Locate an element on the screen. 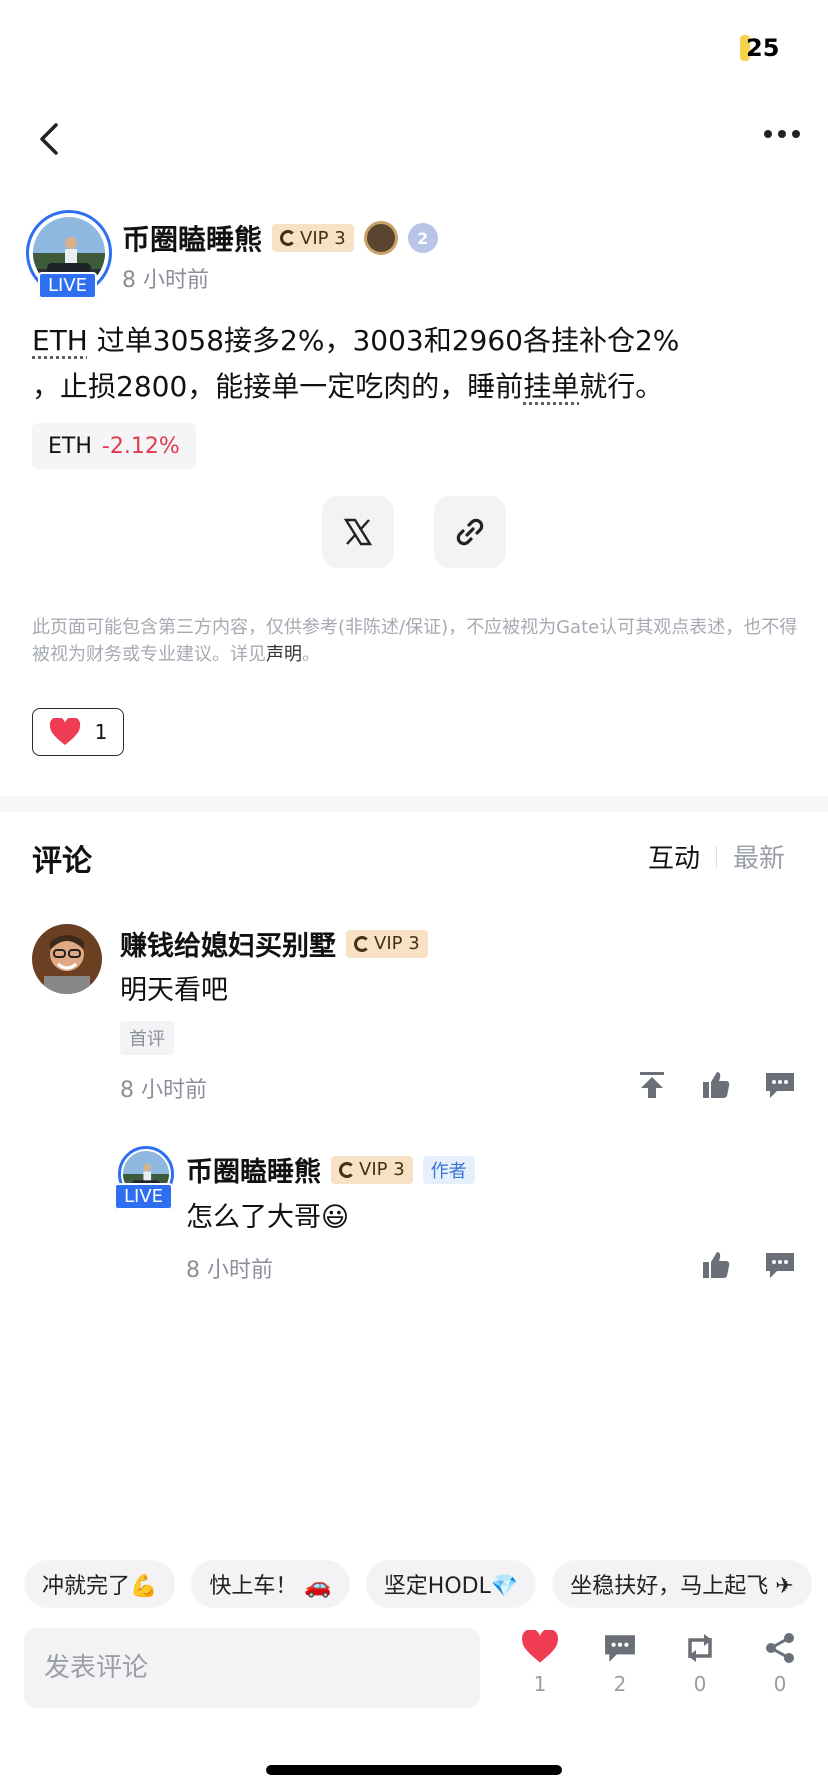 The width and height of the screenshot is (828, 1792). section-divider is located at coordinates (414, 804).